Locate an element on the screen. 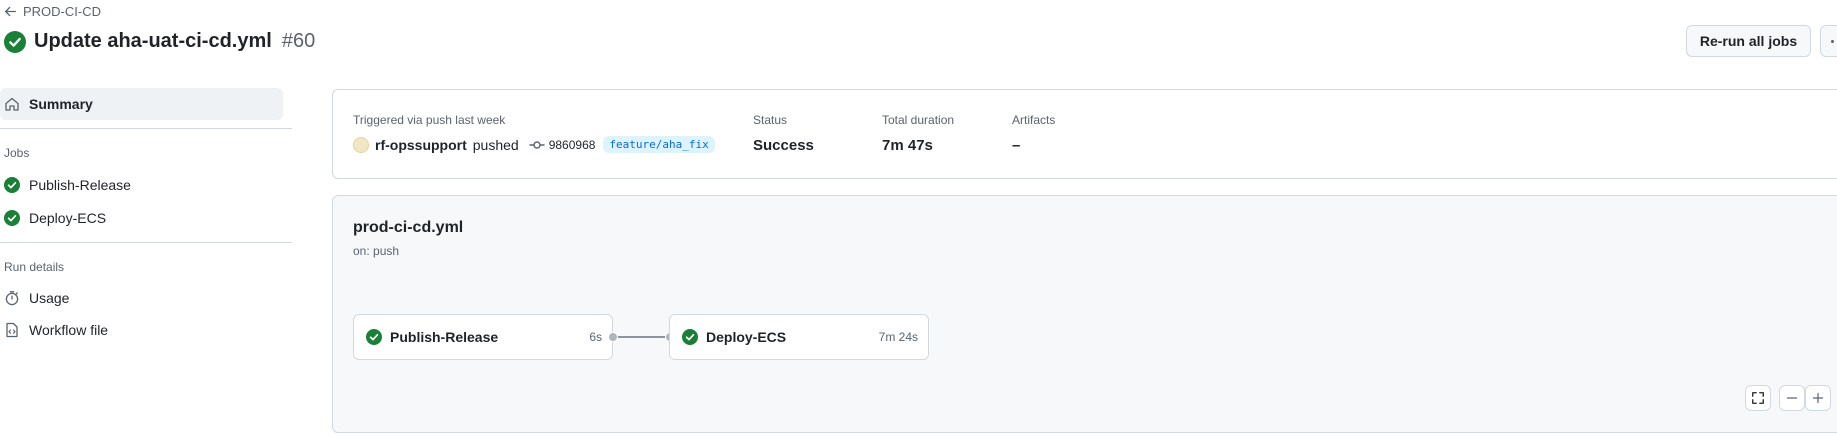  workflow-name: prod-ci-cd.yml is located at coordinates (408, 227).